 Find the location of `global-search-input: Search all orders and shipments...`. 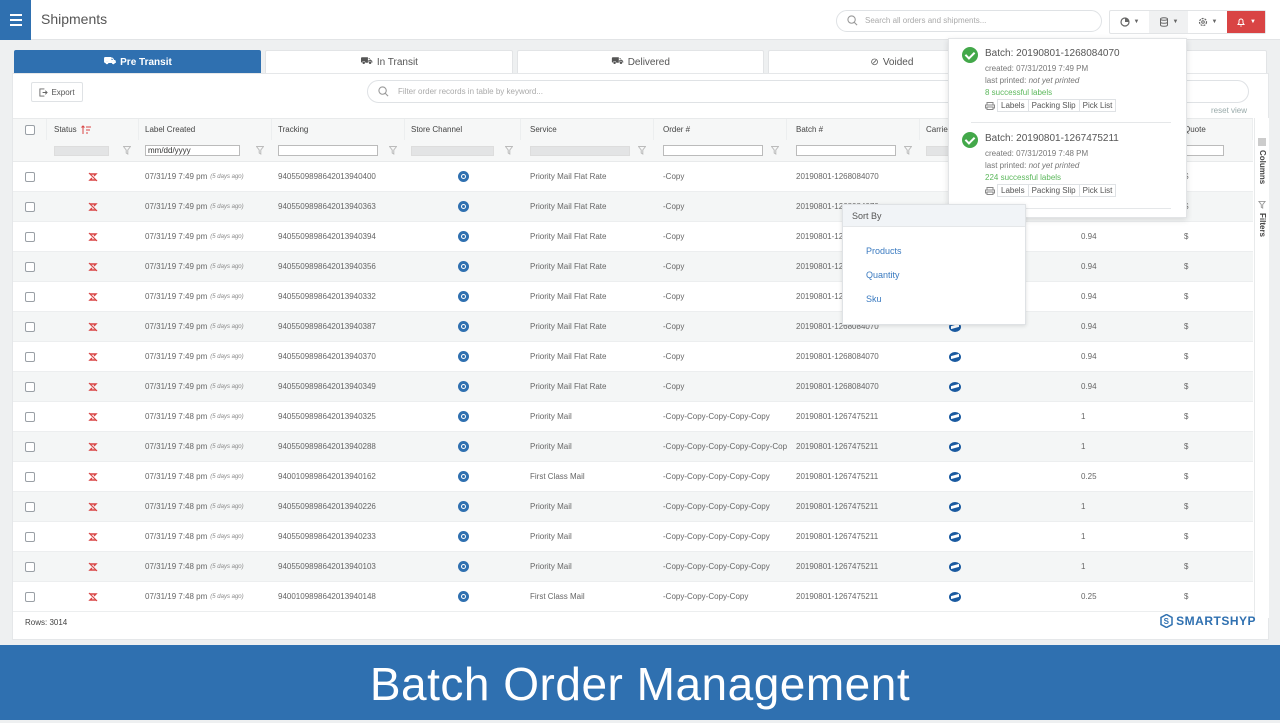

global-search-input: Search all orders and shipments... is located at coordinates (969, 21).